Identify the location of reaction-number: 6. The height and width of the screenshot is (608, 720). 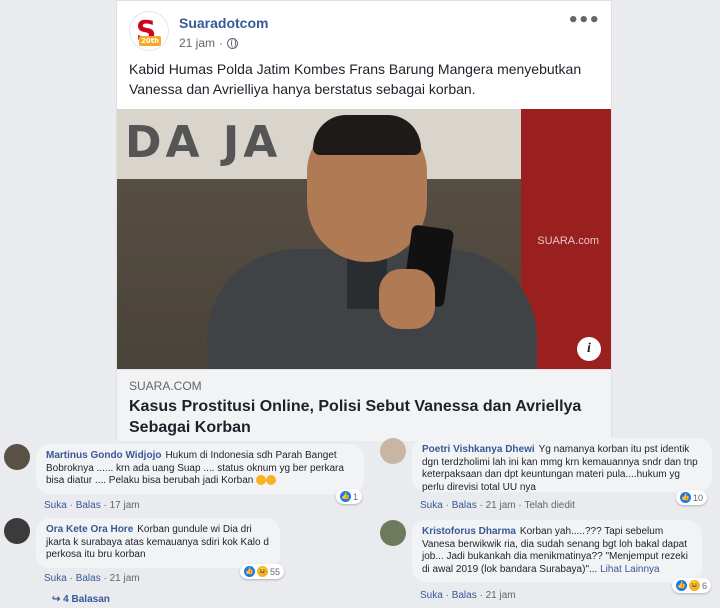
(705, 585).